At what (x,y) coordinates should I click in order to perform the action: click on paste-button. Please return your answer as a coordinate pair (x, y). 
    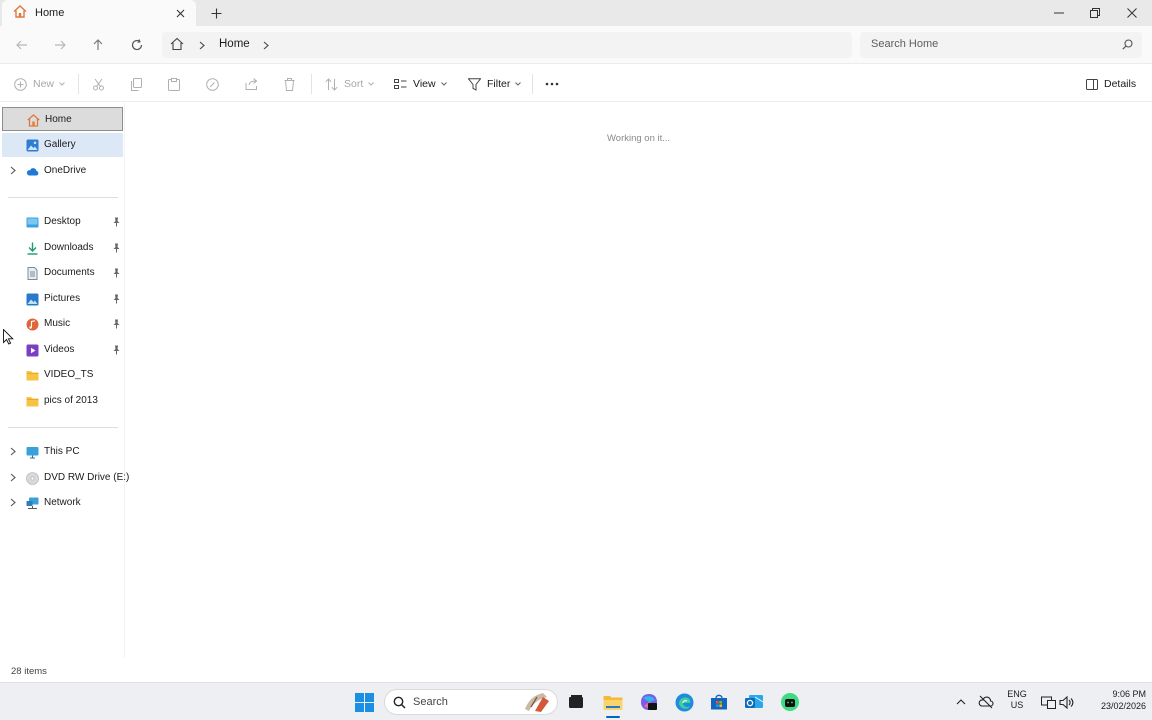
    Looking at the image, I should click on (174, 84).